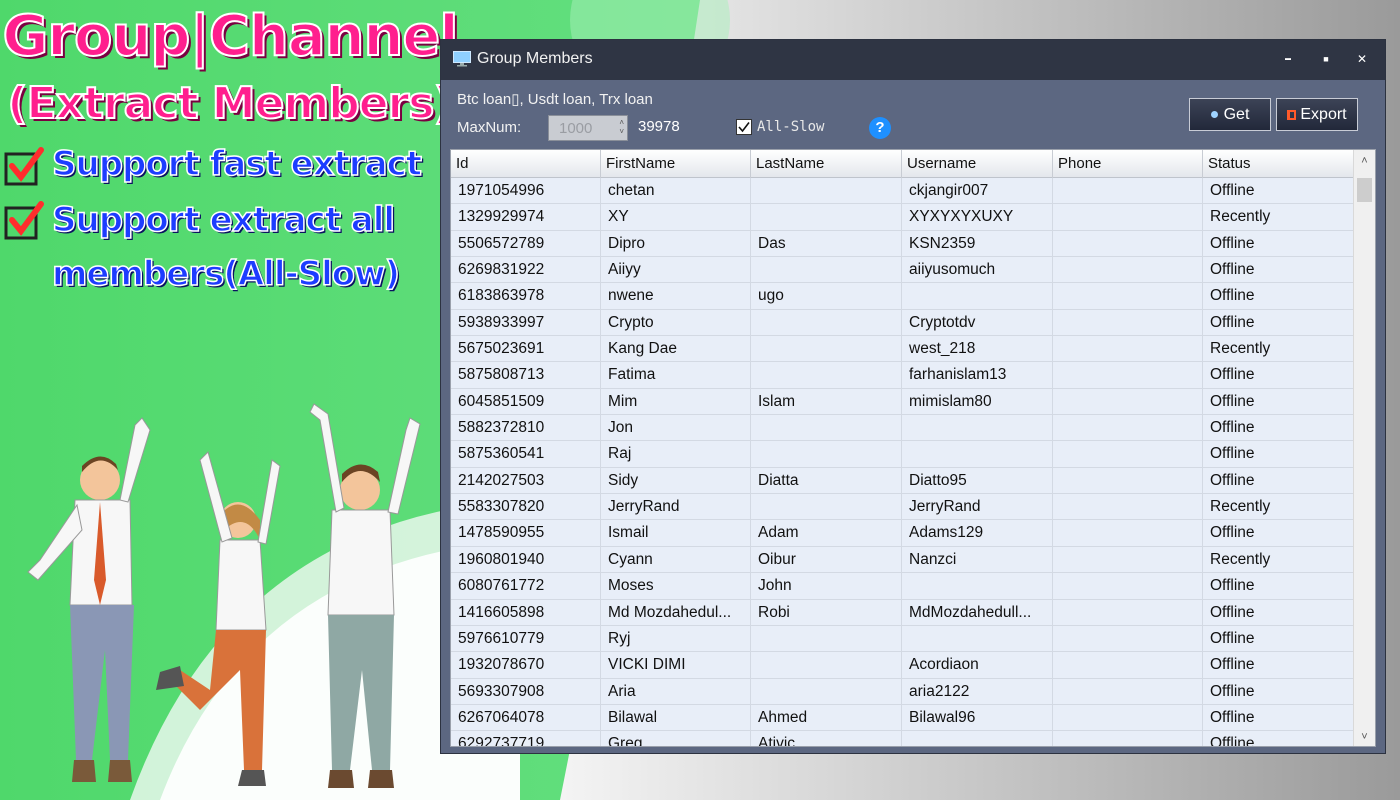 The width and height of the screenshot is (1400, 800). Describe the element at coordinates (1288, 59) in the screenshot. I see `minimize-button: ▬` at that location.